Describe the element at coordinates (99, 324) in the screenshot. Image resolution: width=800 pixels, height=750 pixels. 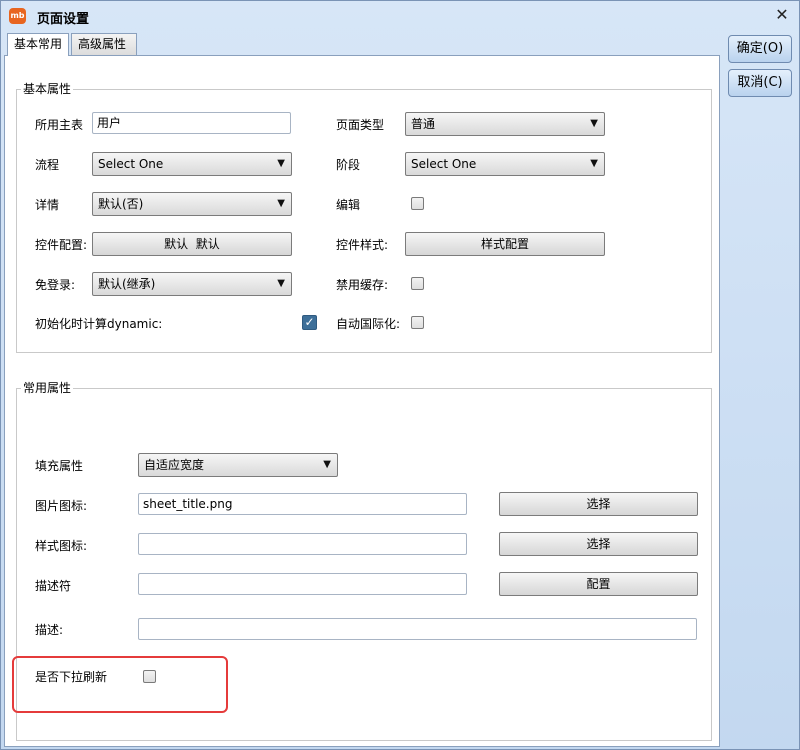
I see `init-dynamic-label: 初始化时计算dynamic:` at that location.